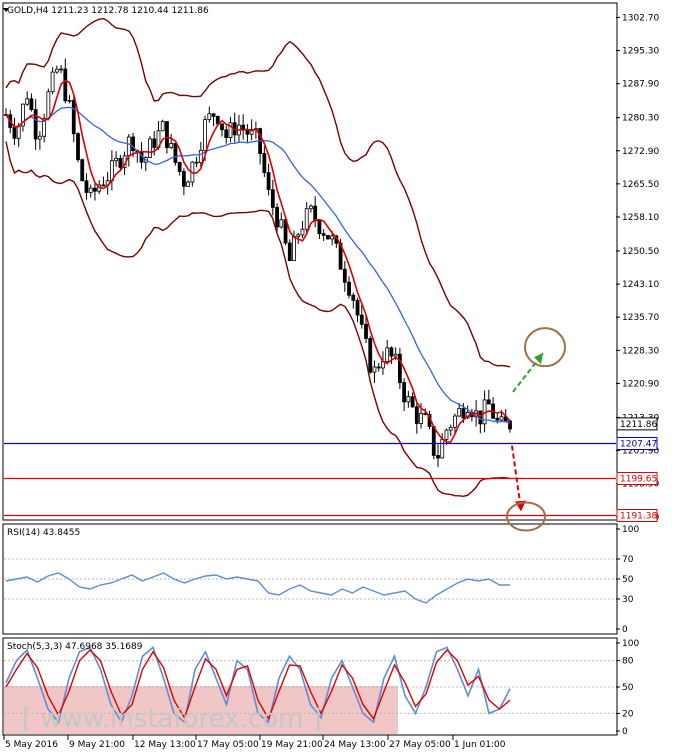  Describe the element at coordinates (292, 745) in the screenshot. I see `x-tick-label: 19 May 21:00` at that location.